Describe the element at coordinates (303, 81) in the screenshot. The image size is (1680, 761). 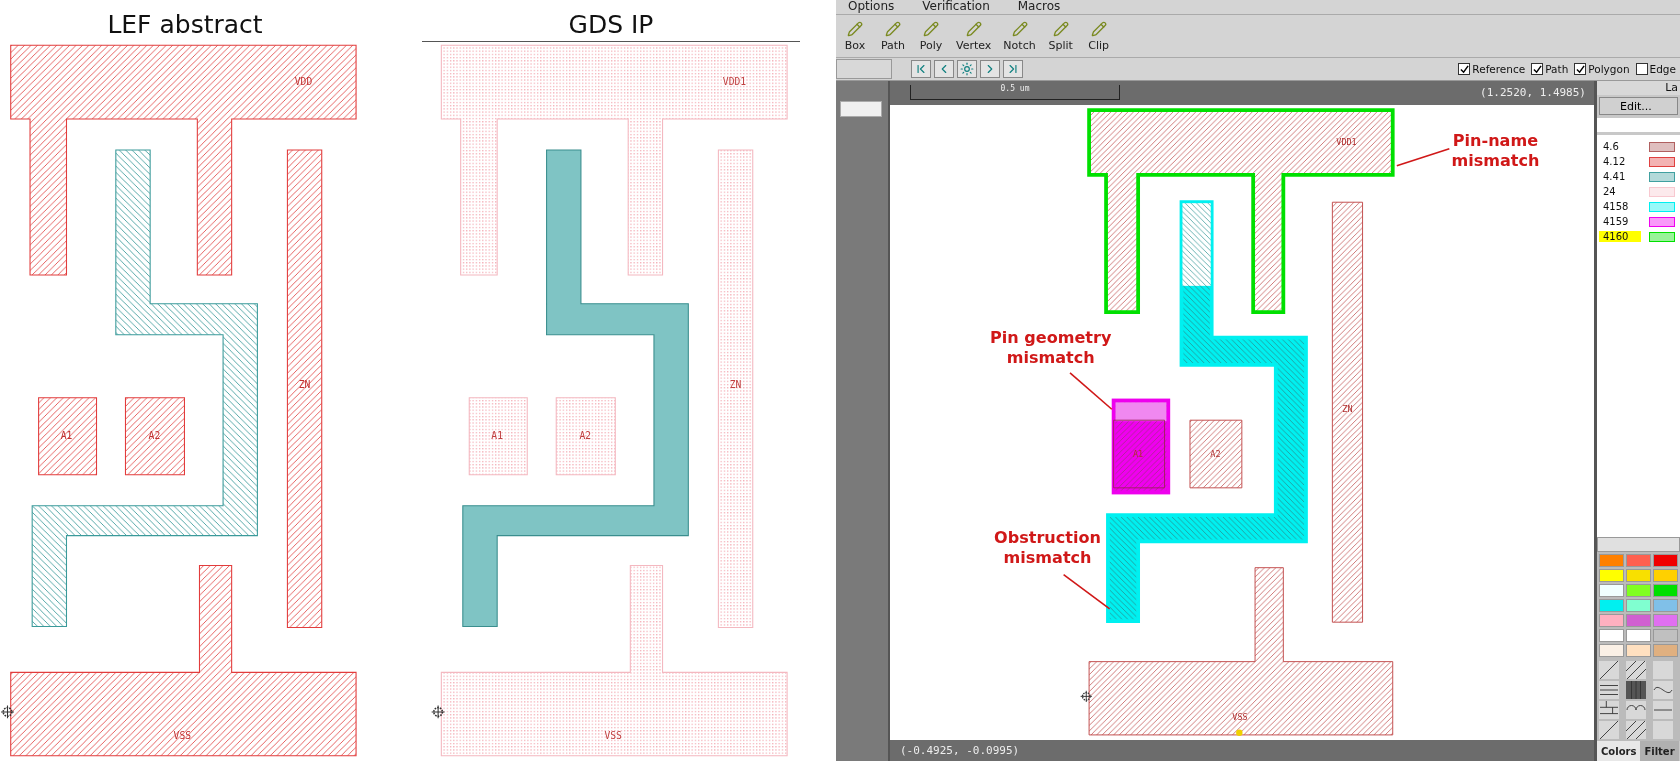
I see `pin-label: VDD` at that location.